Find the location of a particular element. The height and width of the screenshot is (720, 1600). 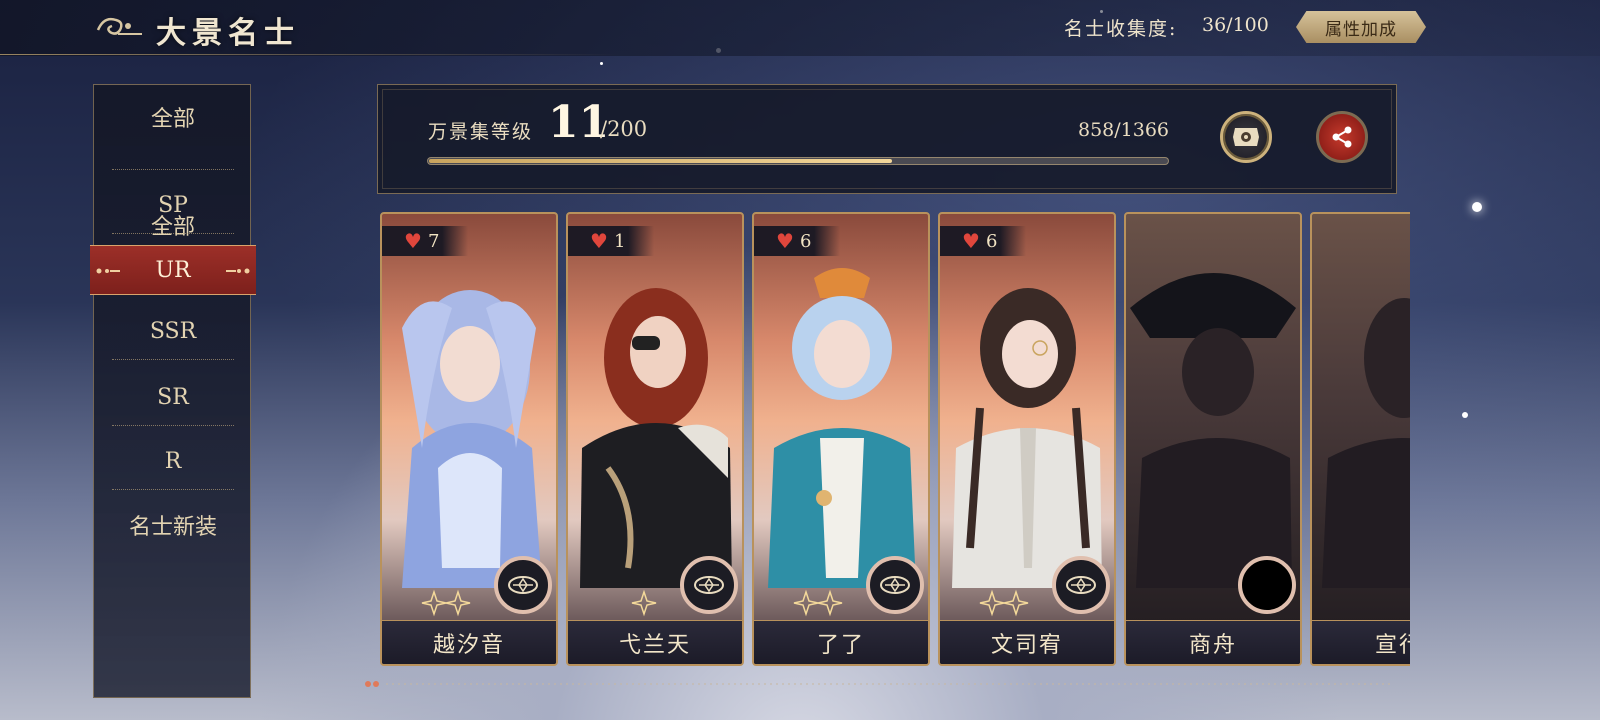

scroll-indicator is located at coordinates (879, 684).